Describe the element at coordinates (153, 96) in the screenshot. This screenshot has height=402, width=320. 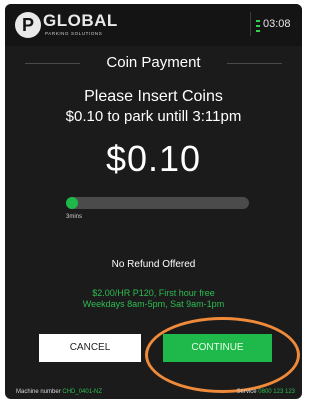
I see `instruction-text: Please Insert Coins` at that location.